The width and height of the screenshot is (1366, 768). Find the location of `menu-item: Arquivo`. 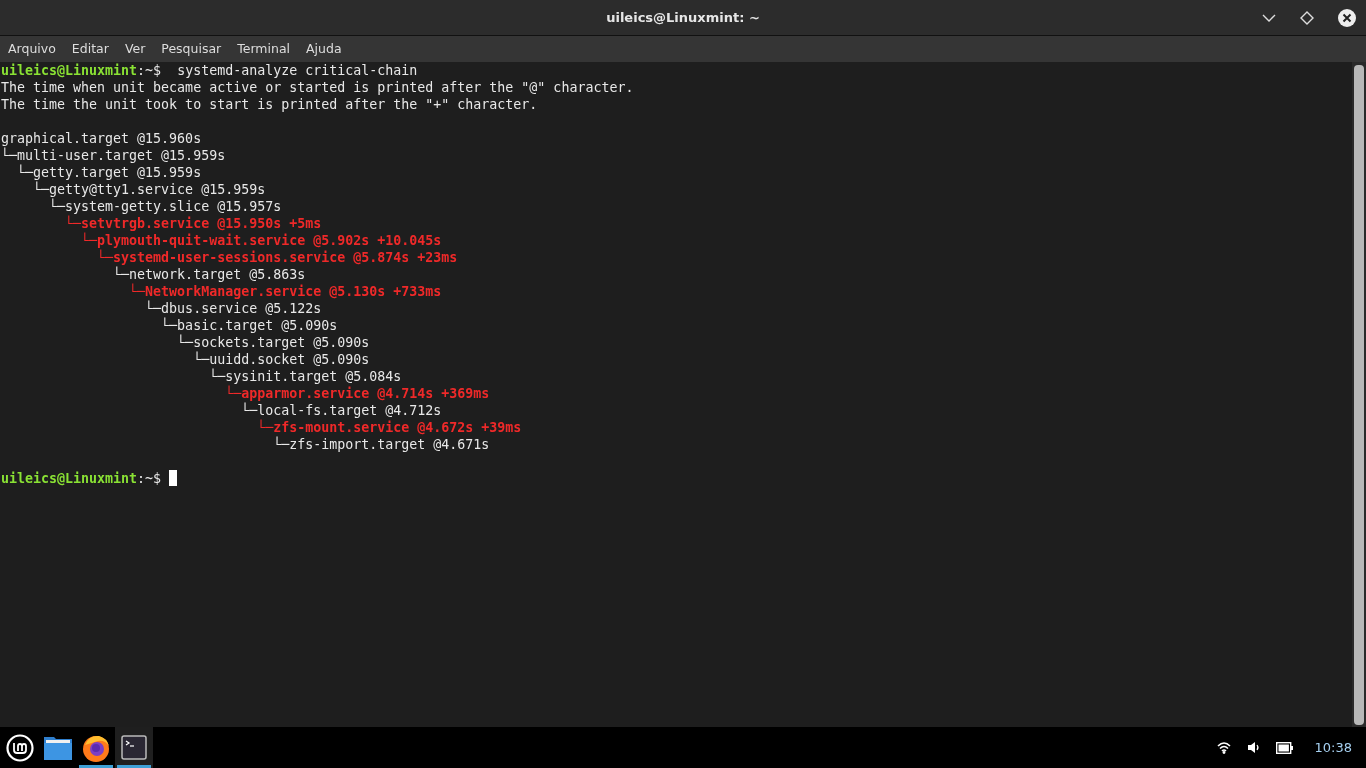

menu-item: Arquivo is located at coordinates (32, 49).